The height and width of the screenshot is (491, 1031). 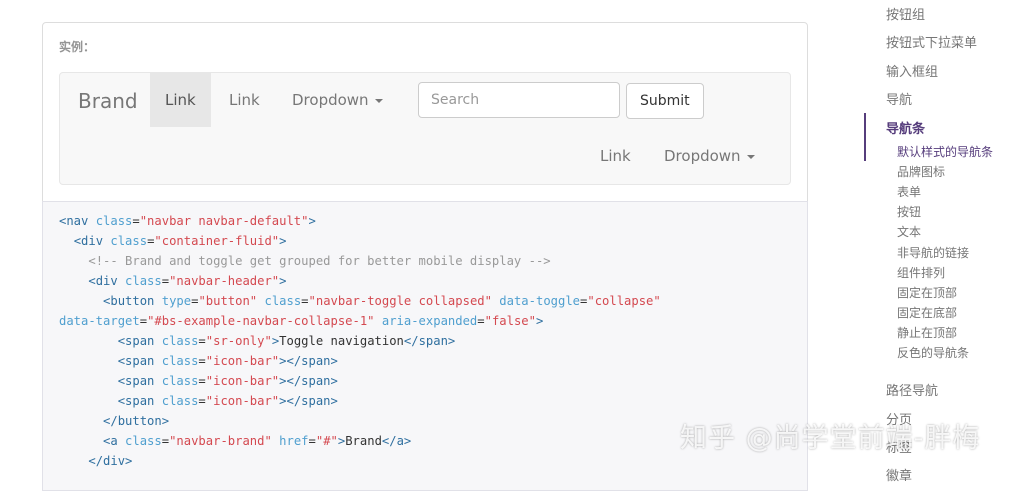 What do you see at coordinates (110, 461) in the screenshot?
I see `code-line: </div>` at bounding box center [110, 461].